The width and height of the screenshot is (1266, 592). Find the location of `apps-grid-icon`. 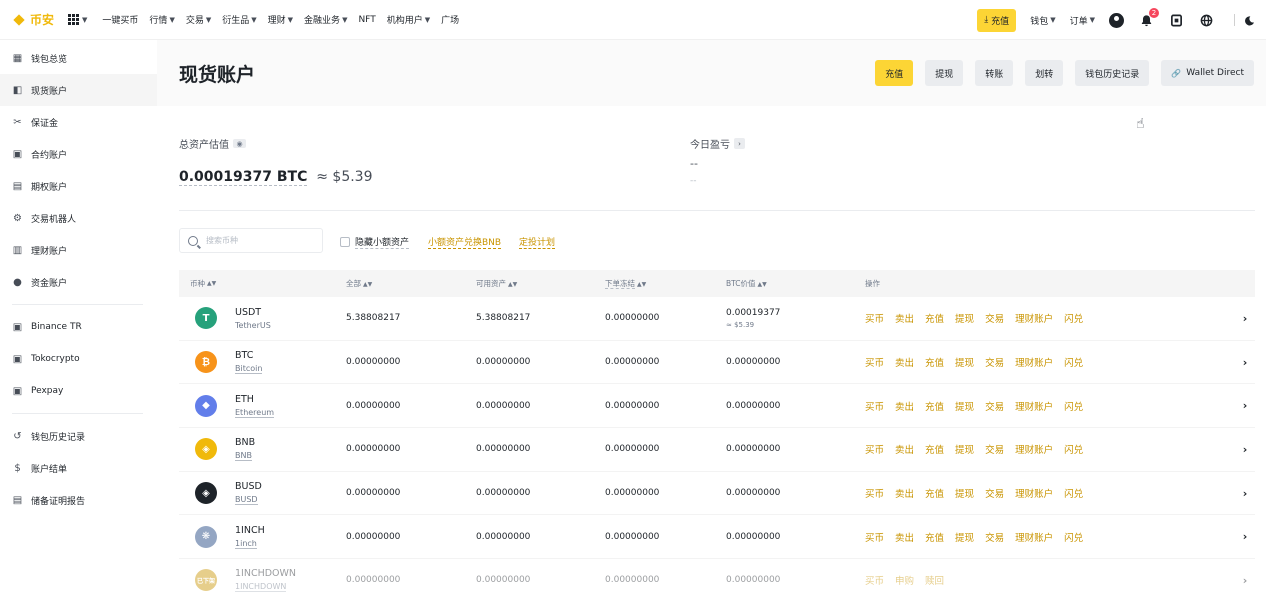

apps-grid-icon is located at coordinates (74, 19).